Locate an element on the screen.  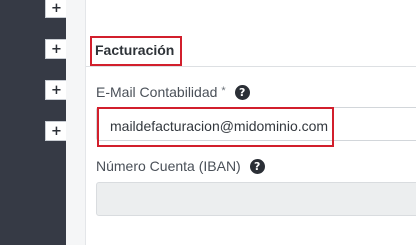
email-field-label: E-Mail Contabilidad * ? is located at coordinates (173, 92).